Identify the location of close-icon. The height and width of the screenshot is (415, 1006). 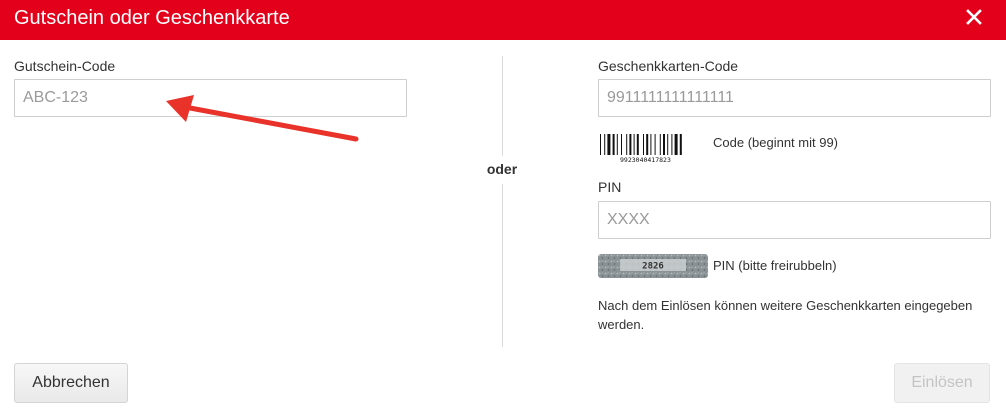
(974, 17).